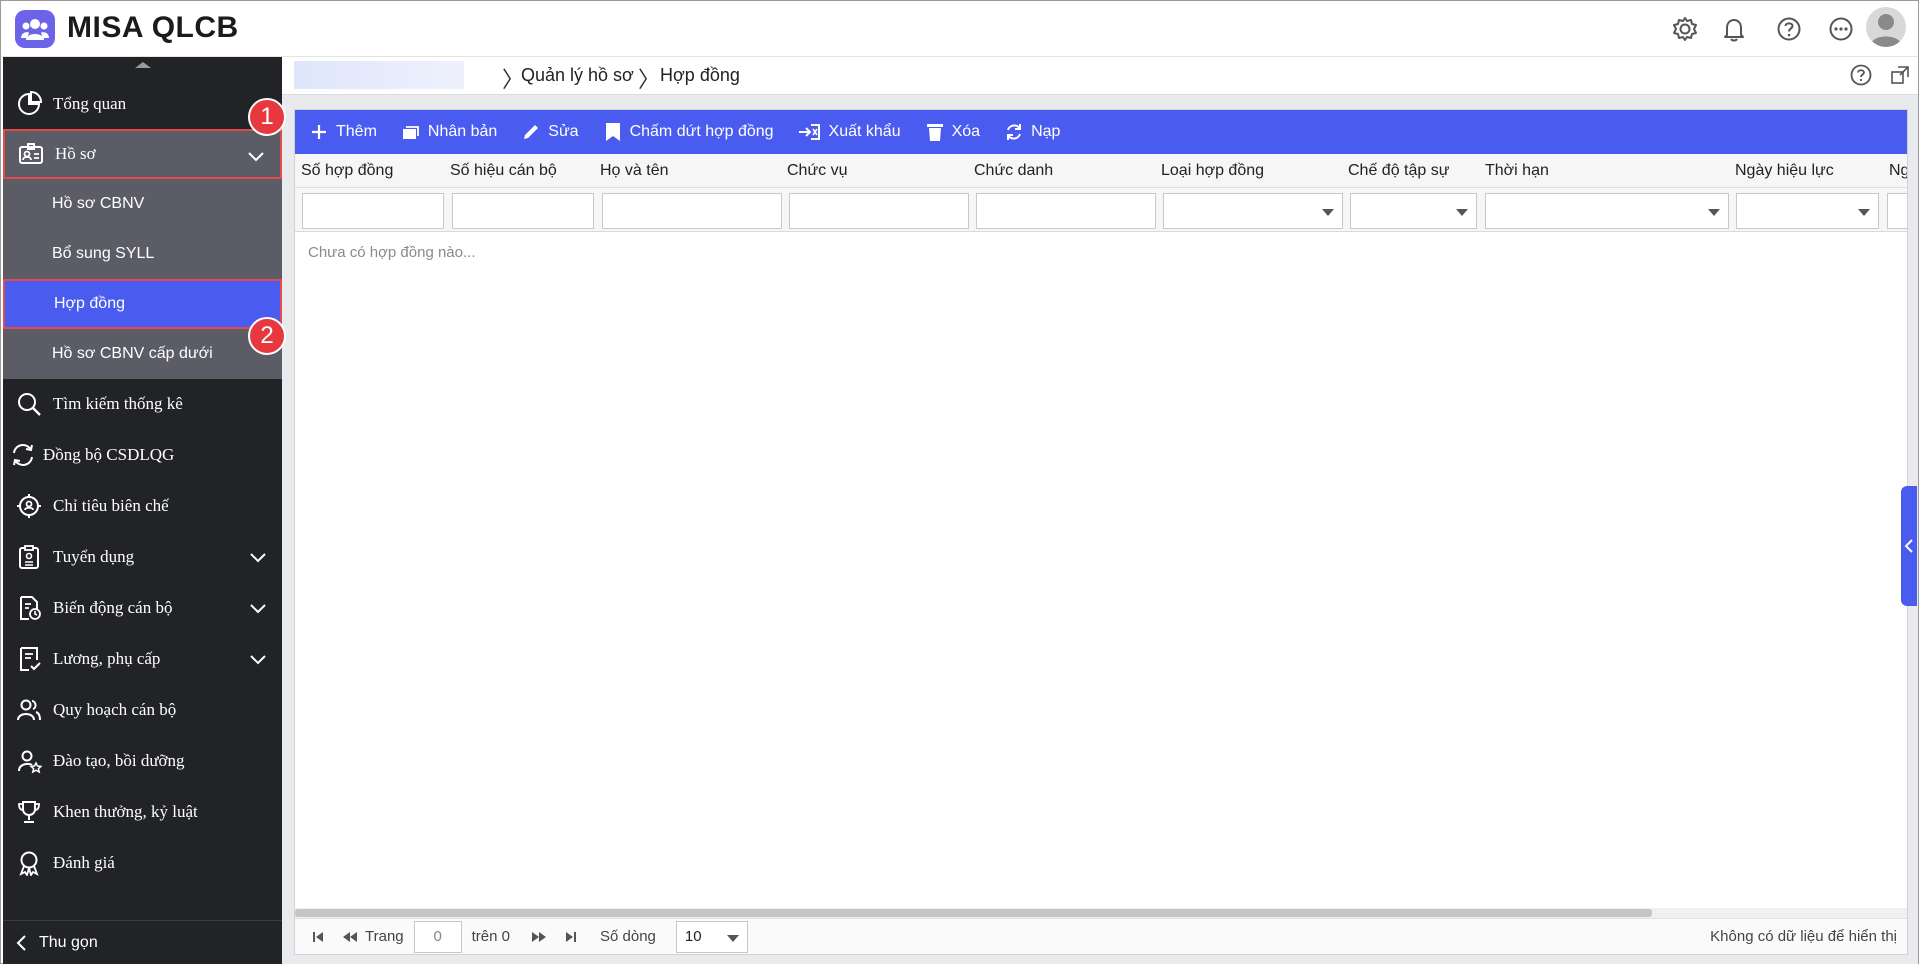  I want to click on edit-button: Sửa, so click(550, 132).